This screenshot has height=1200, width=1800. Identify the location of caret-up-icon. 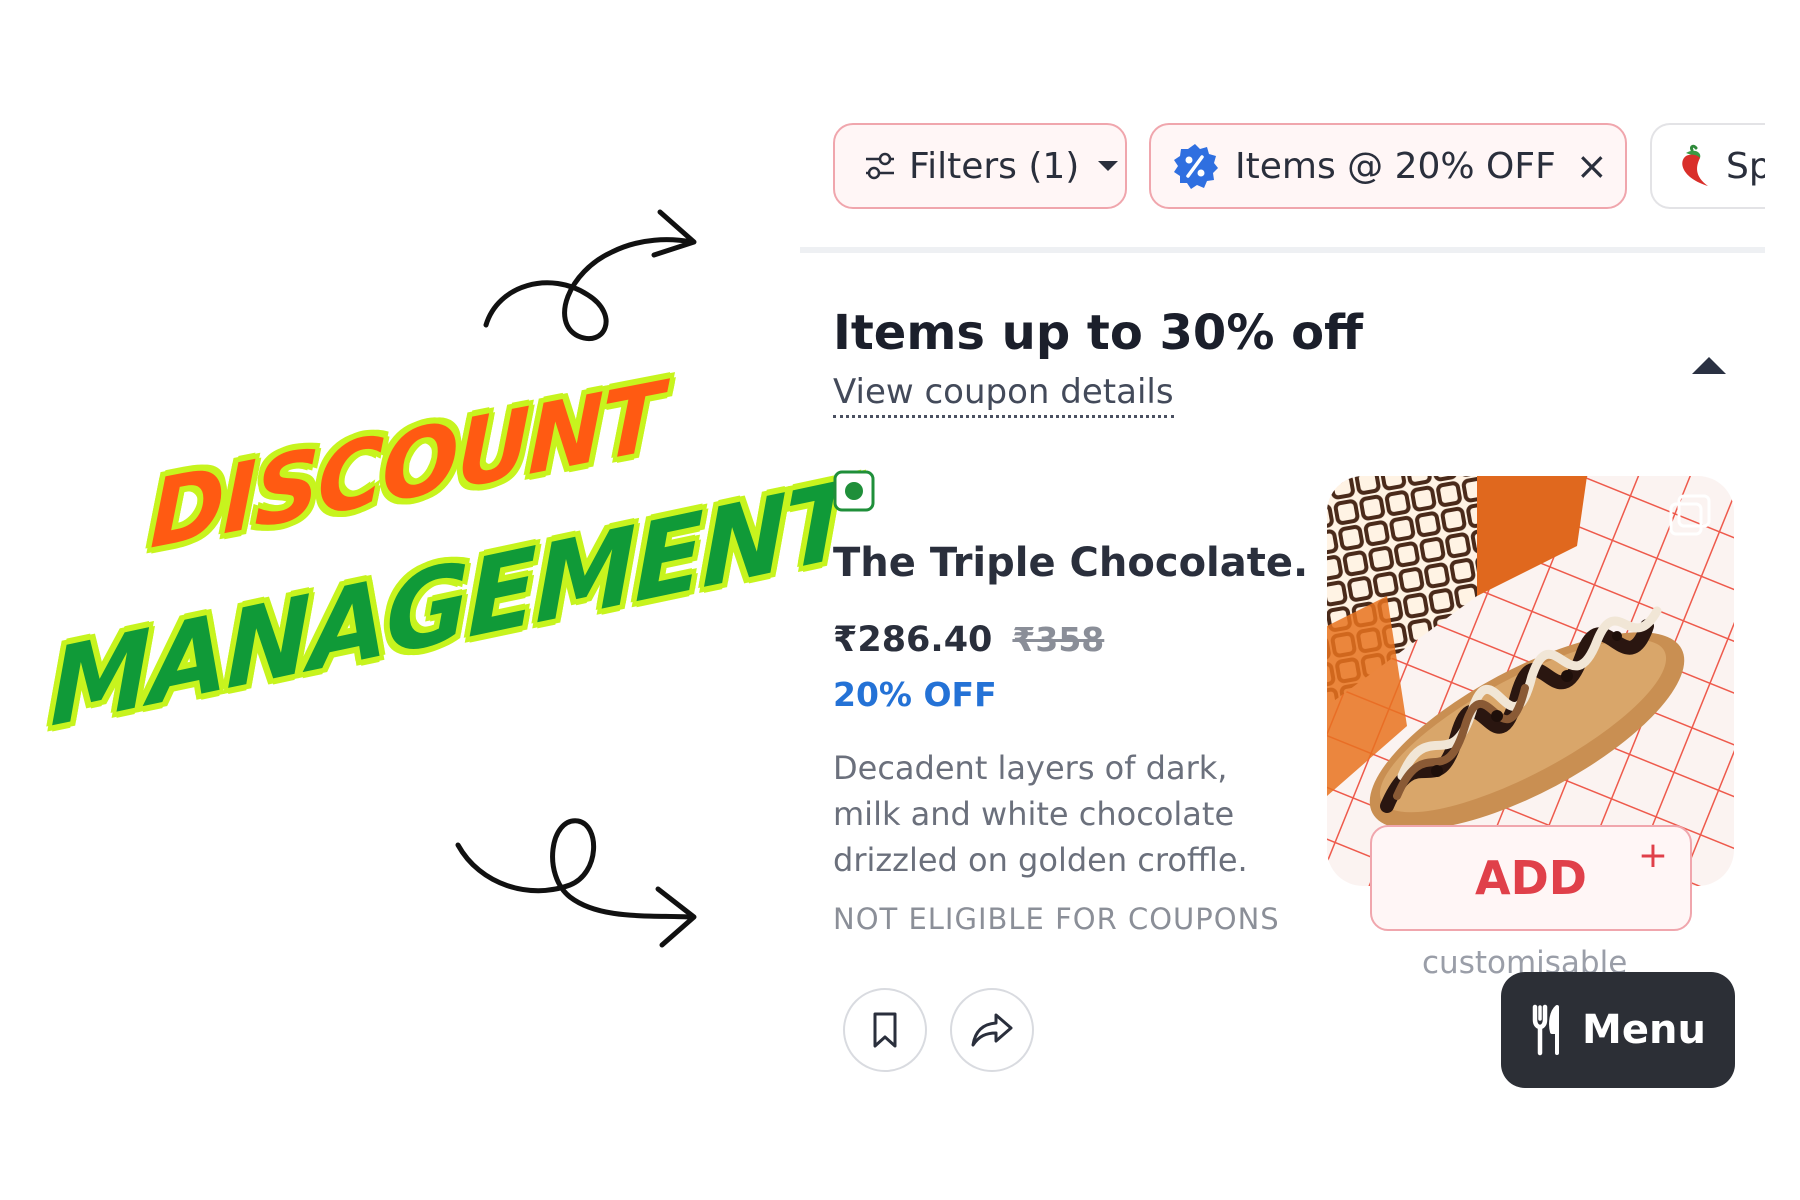
(1709, 365).